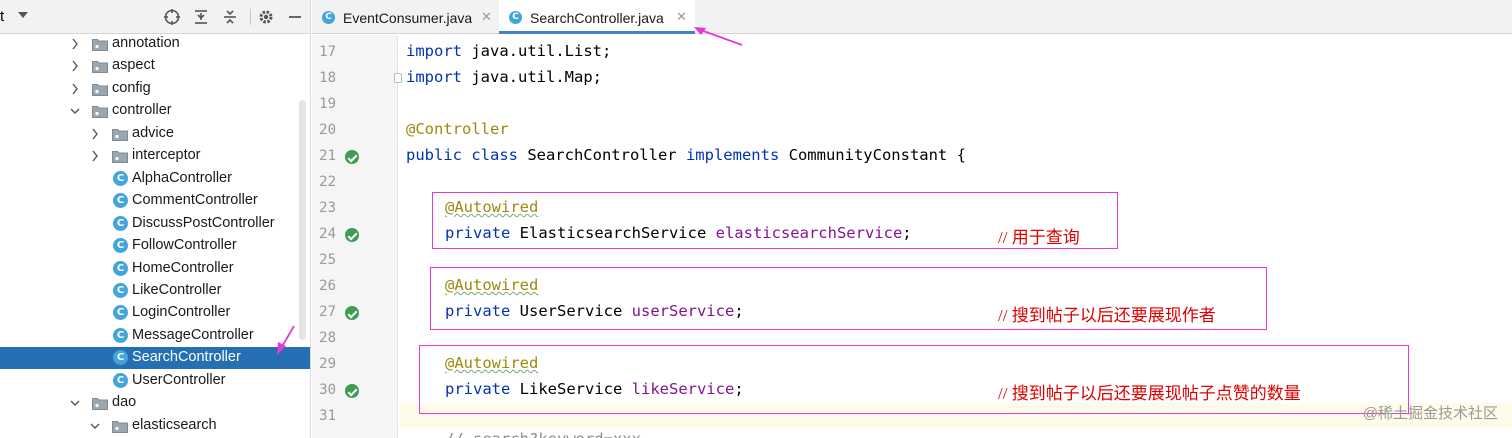 This screenshot has width=1512, height=438. Describe the element at coordinates (172, 17) in the screenshot. I see `locate-icon` at that location.